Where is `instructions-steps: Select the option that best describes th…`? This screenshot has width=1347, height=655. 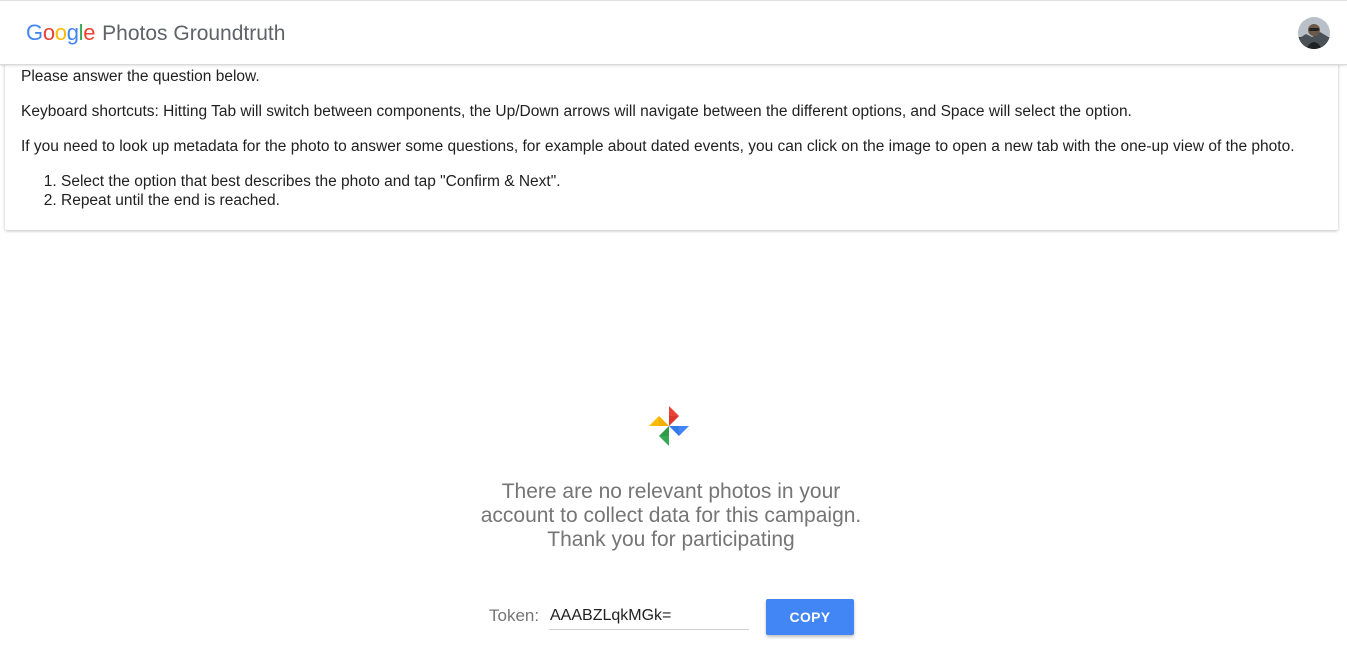 instructions-steps: Select the option that best describes th… is located at coordinates (679, 191).